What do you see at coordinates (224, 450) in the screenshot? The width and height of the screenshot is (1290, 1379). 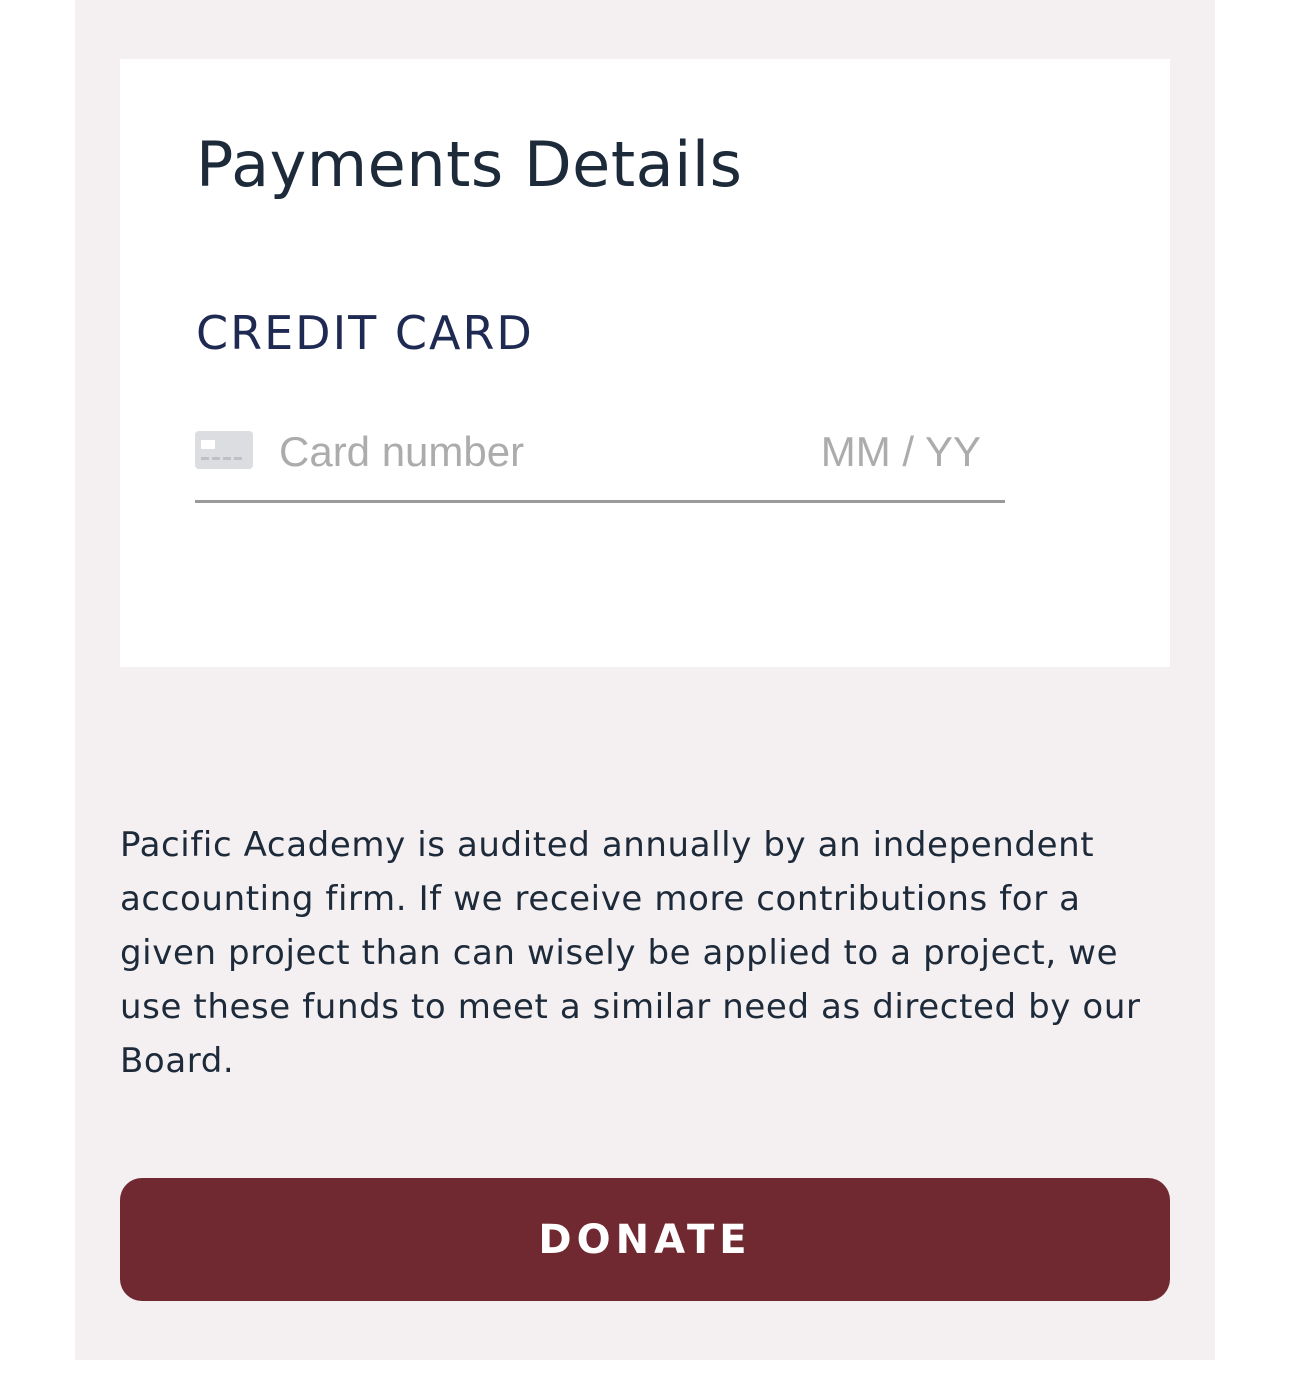 I see `credit-card-icon` at bounding box center [224, 450].